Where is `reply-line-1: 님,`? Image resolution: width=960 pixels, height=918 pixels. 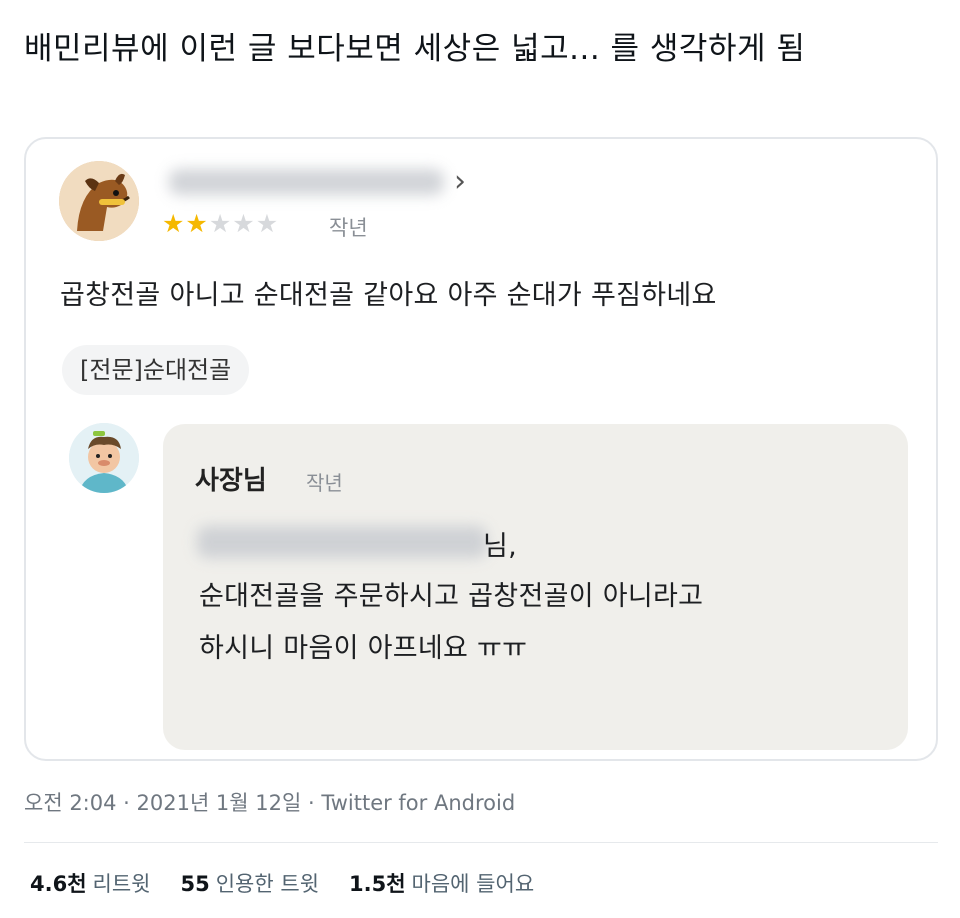 reply-line-1: 님, is located at coordinates (500, 546).